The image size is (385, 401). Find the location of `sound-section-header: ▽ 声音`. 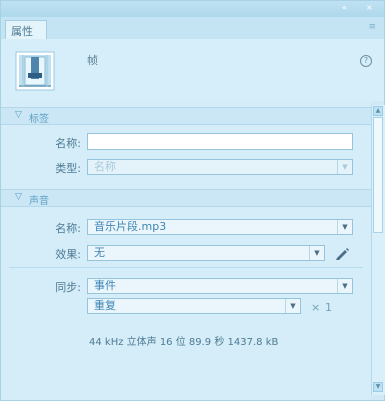

sound-section-header: ▽ 声音 is located at coordinates (186, 198).